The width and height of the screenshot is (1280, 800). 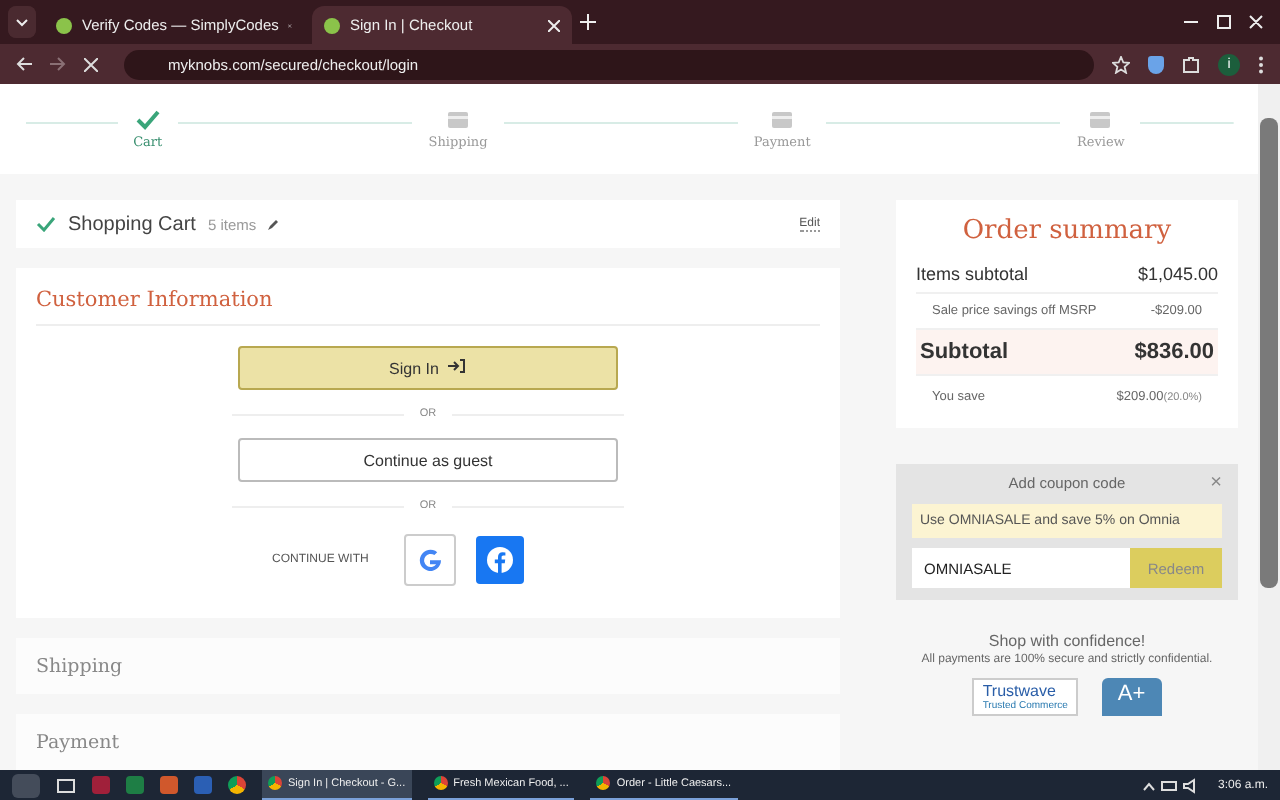 What do you see at coordinates (58, 64) in the screenshot?
I see `forward-icon` at bounding box center [58, 64].